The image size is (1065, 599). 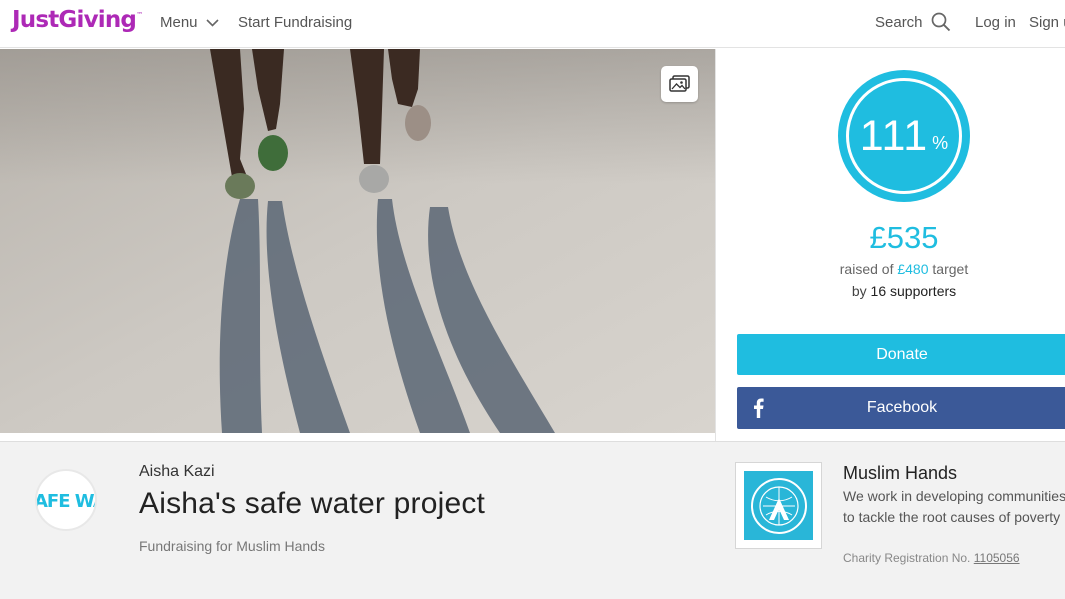 What do you see at coordinates (900, 473) in the screenshot?
I see `charity-name: Muslim Hands` at bounding box center [900, 473].